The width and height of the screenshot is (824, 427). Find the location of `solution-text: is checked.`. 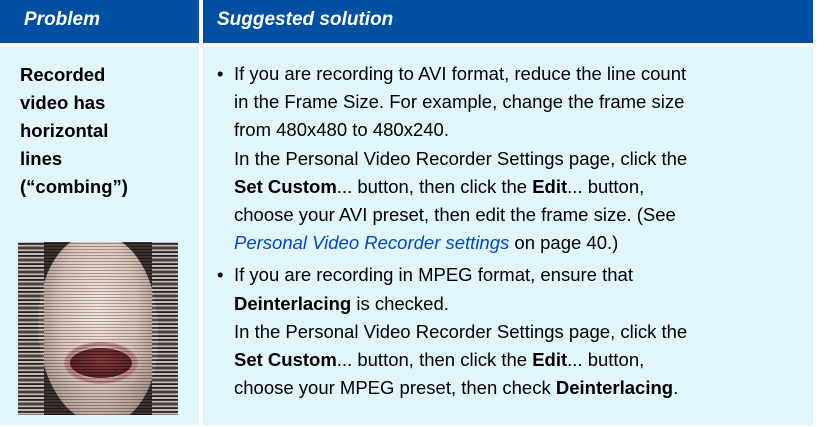

solution-text: is checked. is located at coordinates (400, 303).